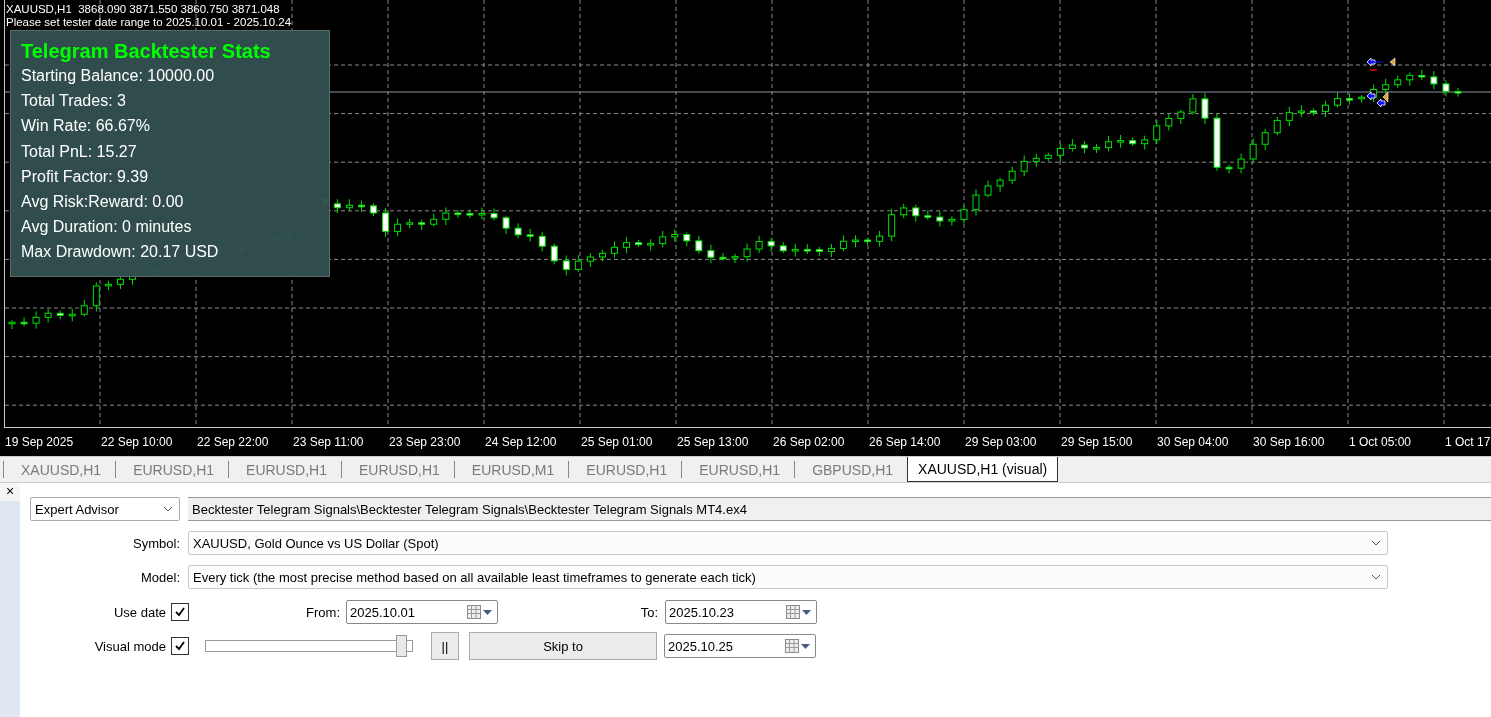  I want to click on time-axis-label: 1 Oct 17, so click(1468, 442).